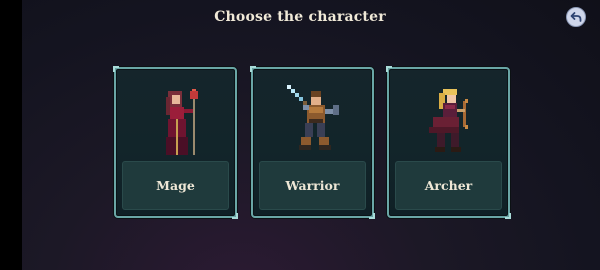  Describe the element at coordinates (300, 17) in the screenshot. I see `page-title: Choose the character` at that location.